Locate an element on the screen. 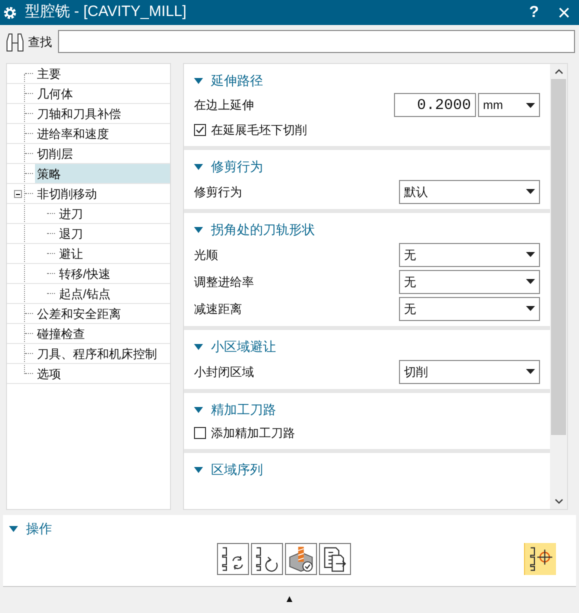  tree-item: 刀具、程序和机床控制 is located at coordinates (102, 353).